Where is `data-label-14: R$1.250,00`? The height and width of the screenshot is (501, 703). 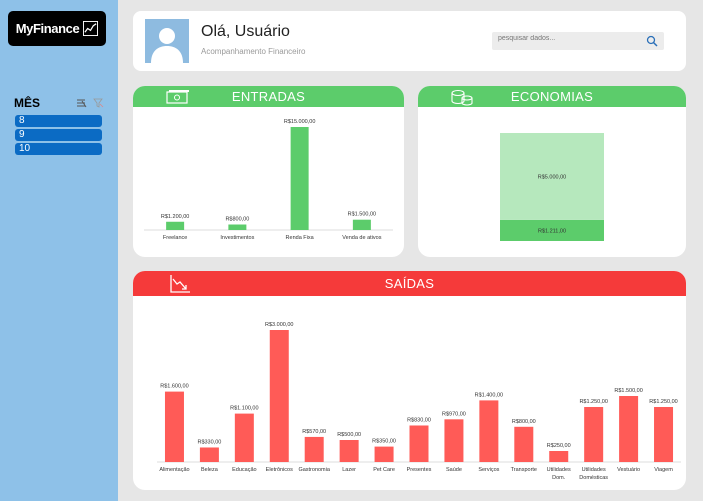
data-label-14: R$1.250,00 is located at coordinates (663, 402).